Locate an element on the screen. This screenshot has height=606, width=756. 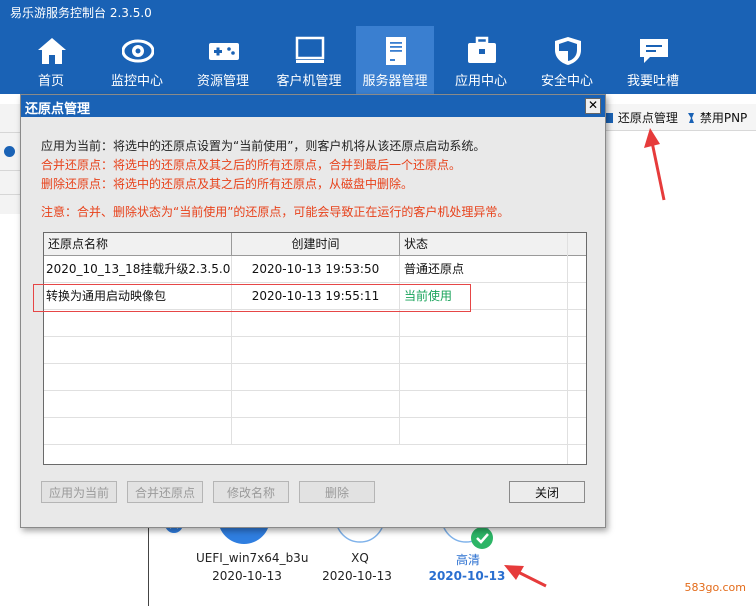
annotation-arrow-top is located at coordinates (655, 164).